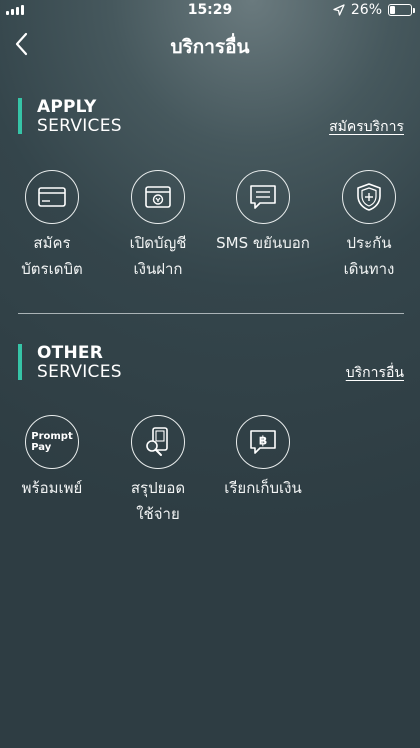 The width and height of the screenshot is (420, 748). I want to click on tile-label: สรุปยอด ใช้จ่าย, so click(158, 501).